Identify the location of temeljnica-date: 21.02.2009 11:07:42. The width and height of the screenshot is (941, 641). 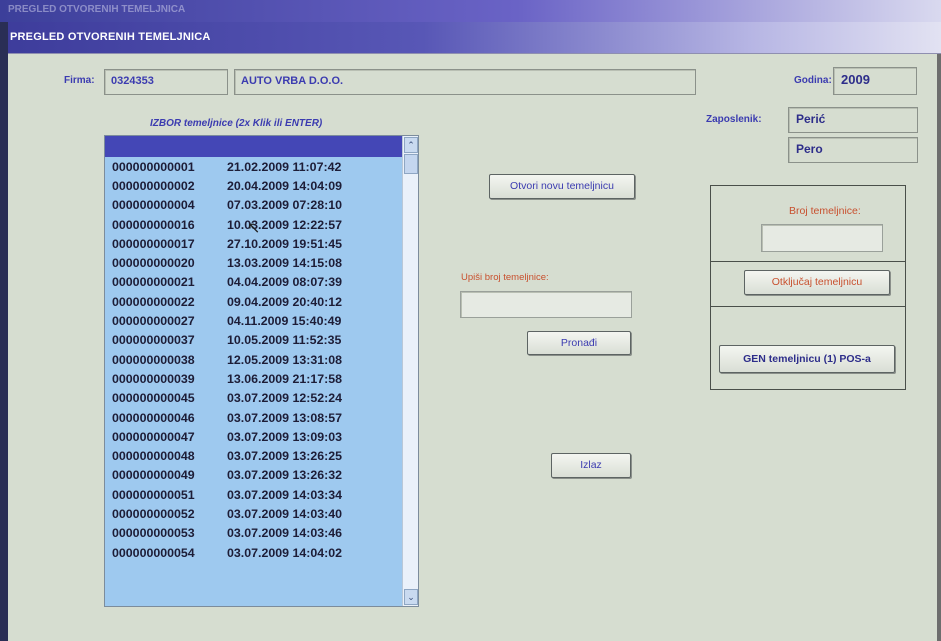
(284, 166).